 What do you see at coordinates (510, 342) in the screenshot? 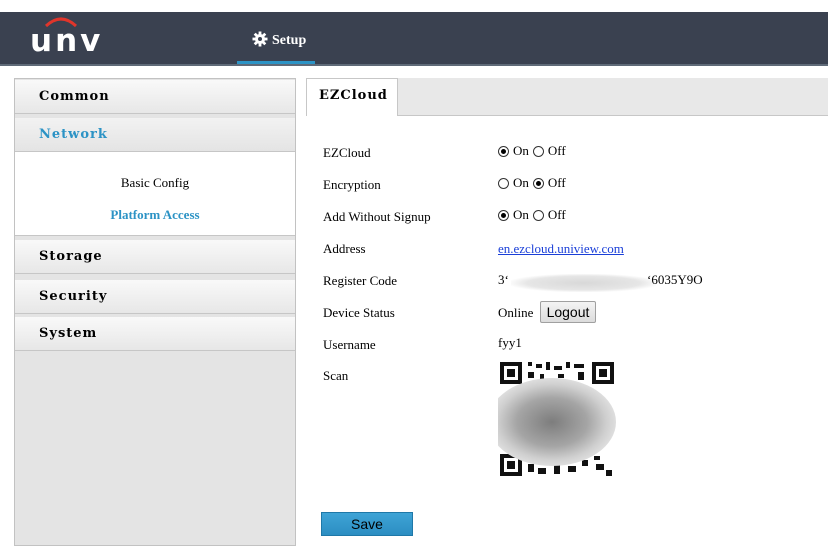
I see `username-value: fyy1` at bounding box center [510, 342].